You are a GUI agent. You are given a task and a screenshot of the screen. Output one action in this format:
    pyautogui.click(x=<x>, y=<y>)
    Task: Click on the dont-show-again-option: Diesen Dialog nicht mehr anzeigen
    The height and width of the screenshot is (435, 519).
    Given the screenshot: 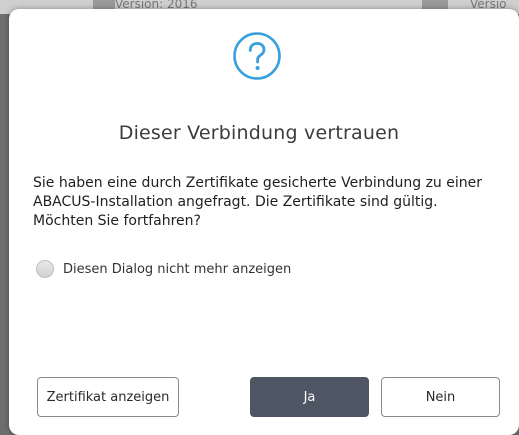 What is the action you would take?
    pyautogui.click(x=163, y=269)
    